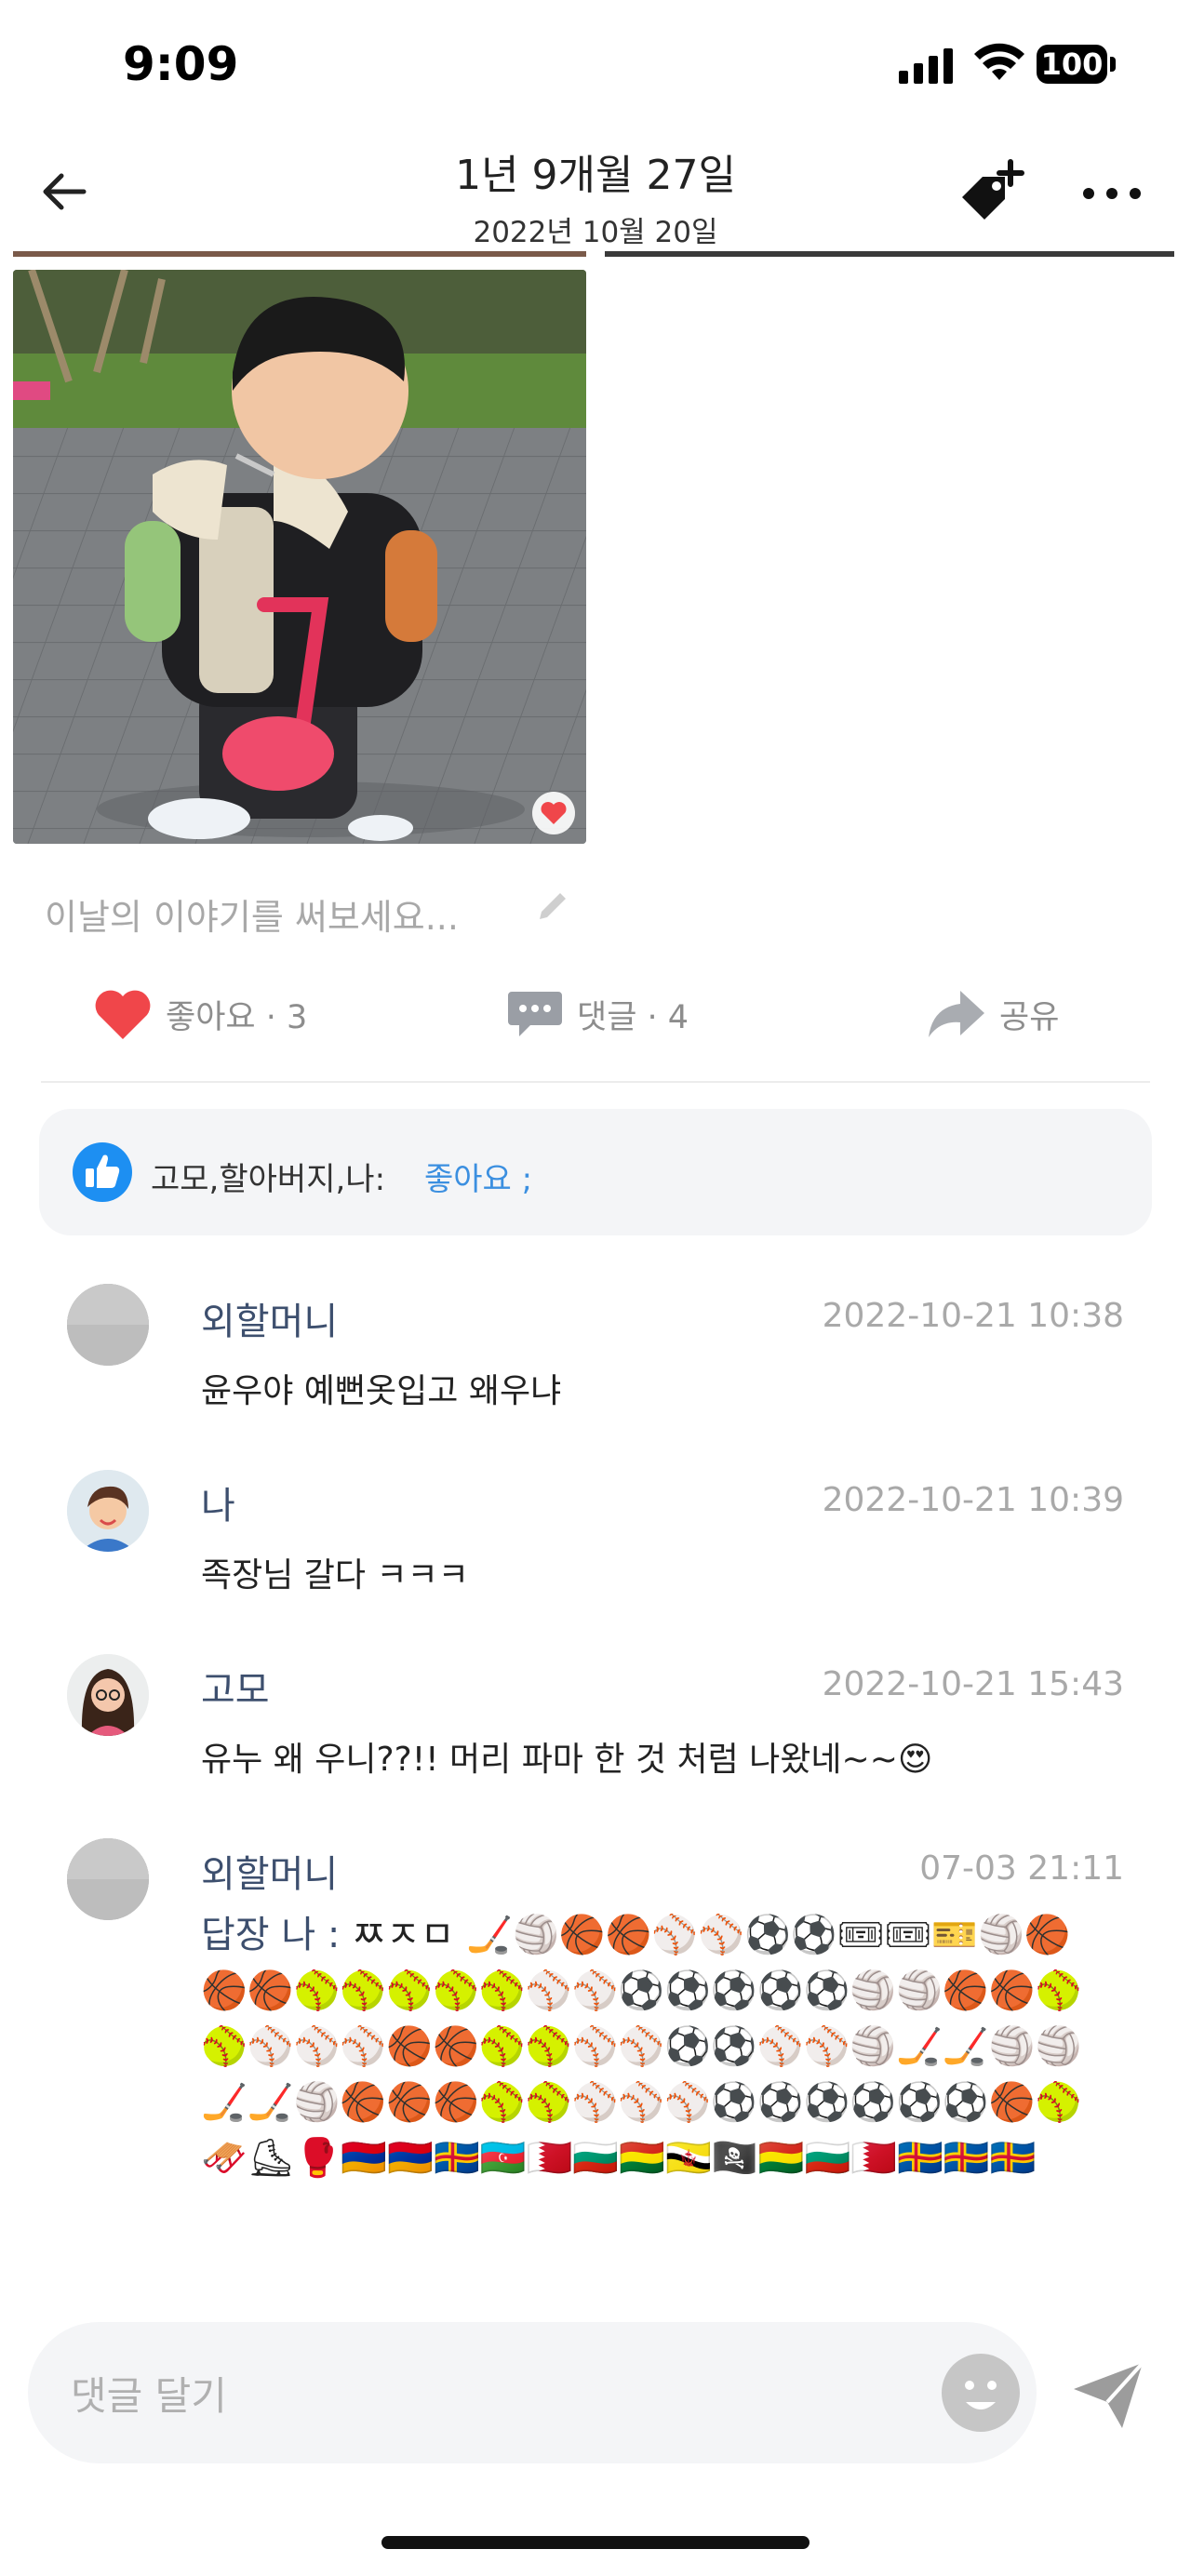 Image resolution: width=1191 pixels, height=2576 pixels. What do you see at coordinates (990, 195) in the screenshot?
I see `tag-plus-icon` at bounding box center [990, 195].